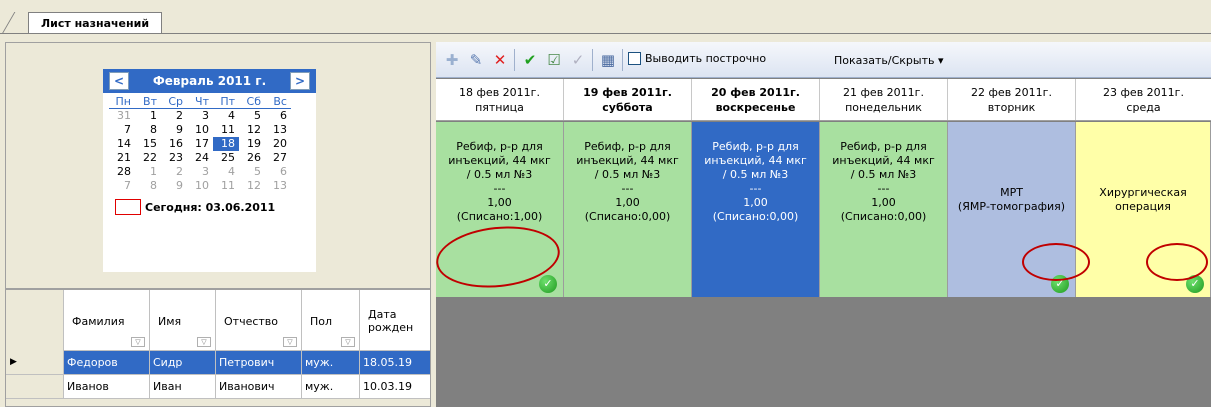 This screenshot has height=407, width=1211. I want to click on checkbox-box, so click(634, 58).